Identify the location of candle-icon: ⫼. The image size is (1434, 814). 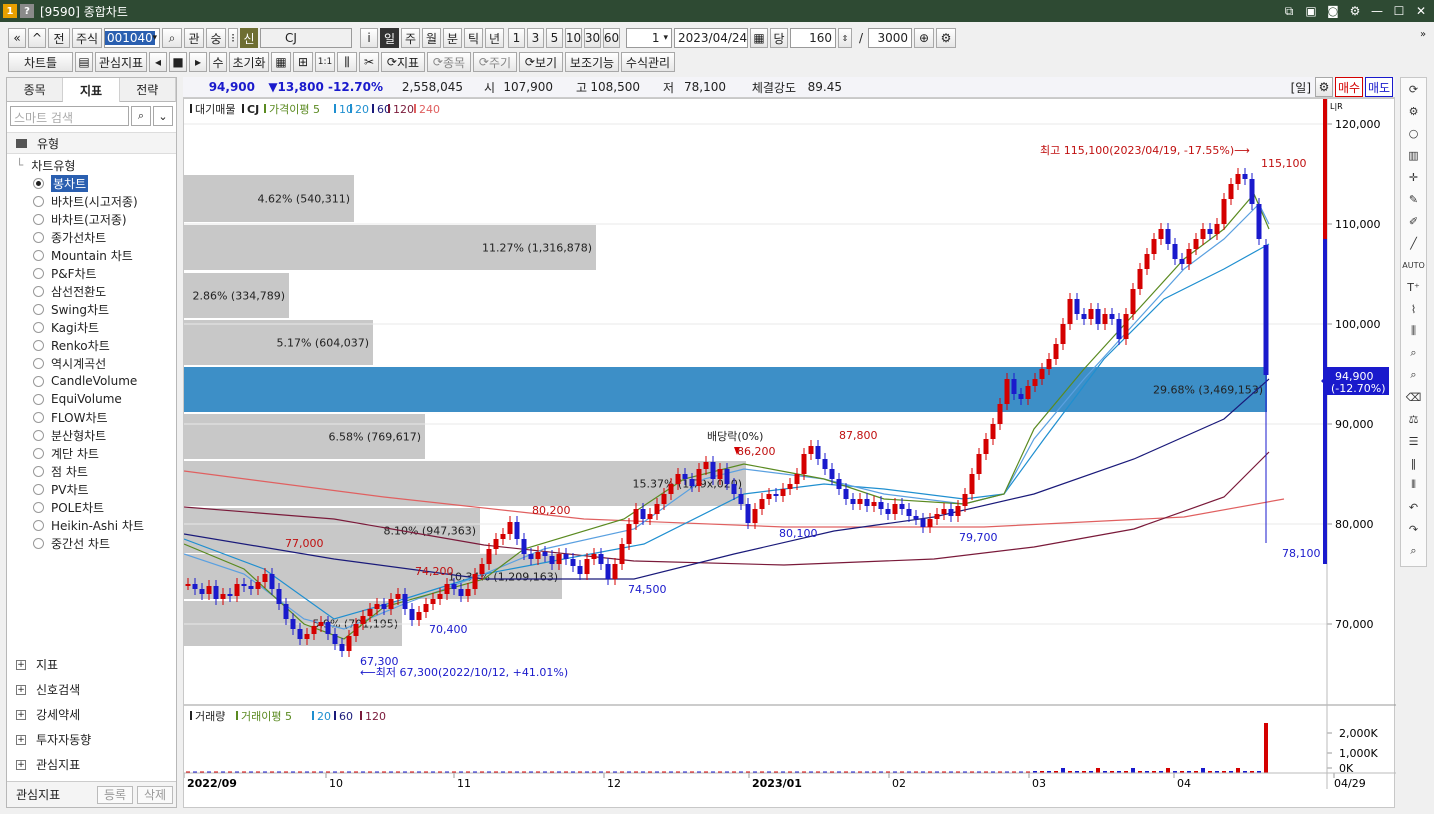
(347, 62).